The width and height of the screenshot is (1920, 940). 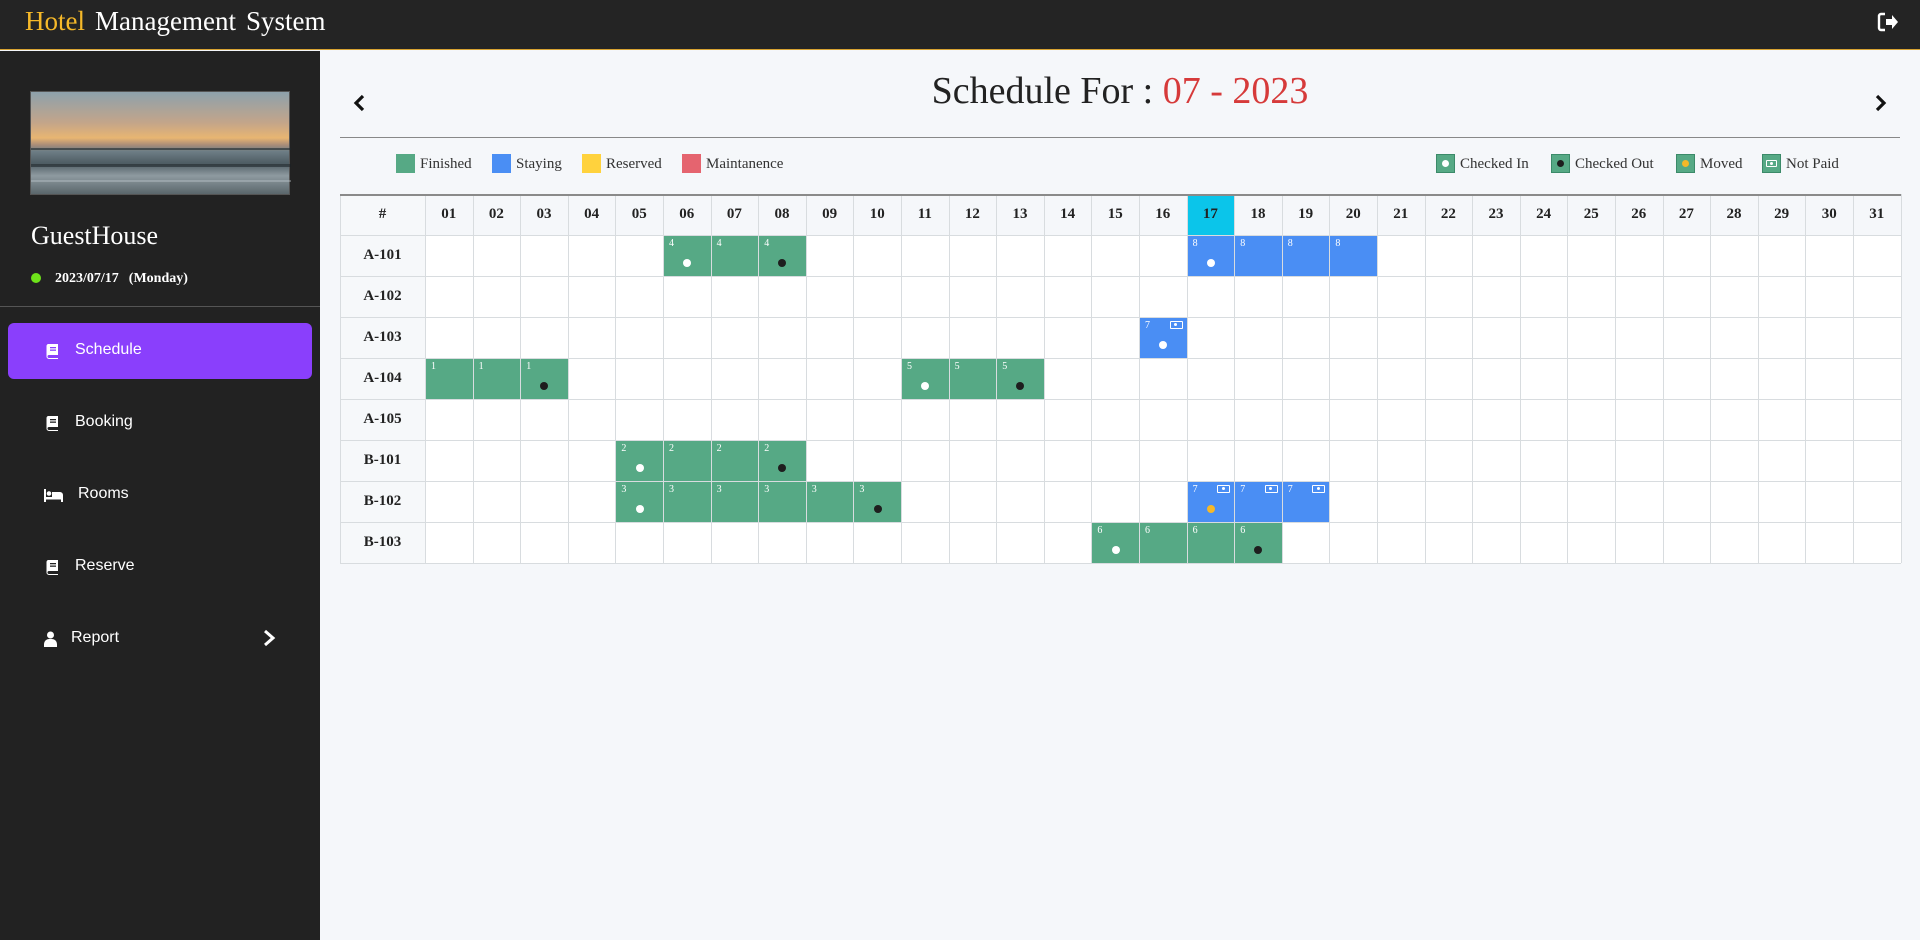 What do you see at coordinates (814, 489) in the screenshot?
I see `booking-number: 3` at bounding box center [814, 489].